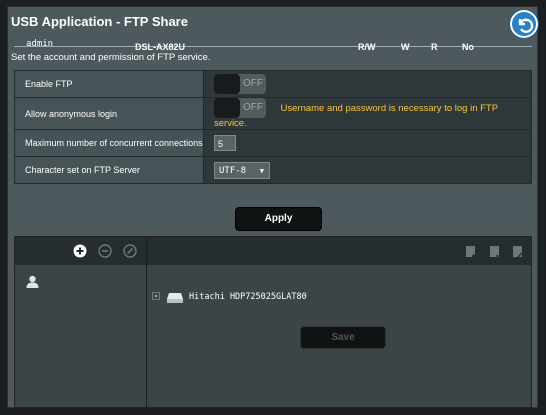 This screenshot has height=415, width=546. What do you see at coordinates (156, 296) in the screenshot?
I see `expand-tree-toggle` at bounding box center [156, 296].